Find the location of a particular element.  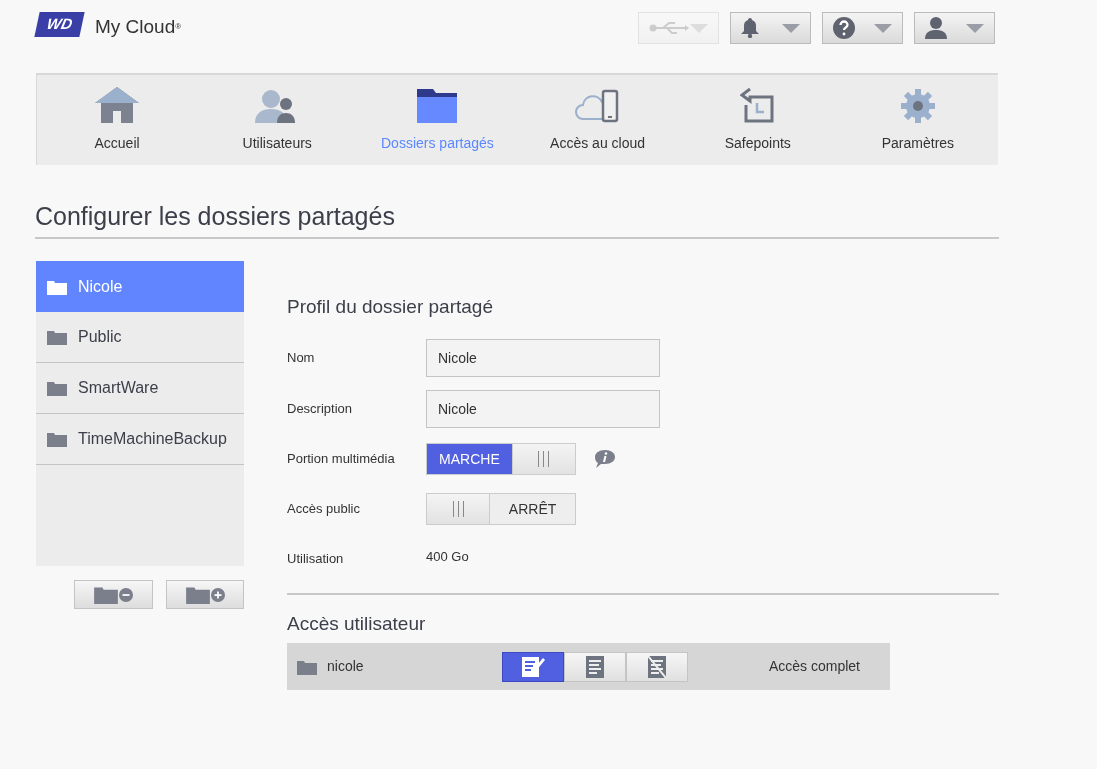

field-label: Accès public is located at coordinates (324, 509).